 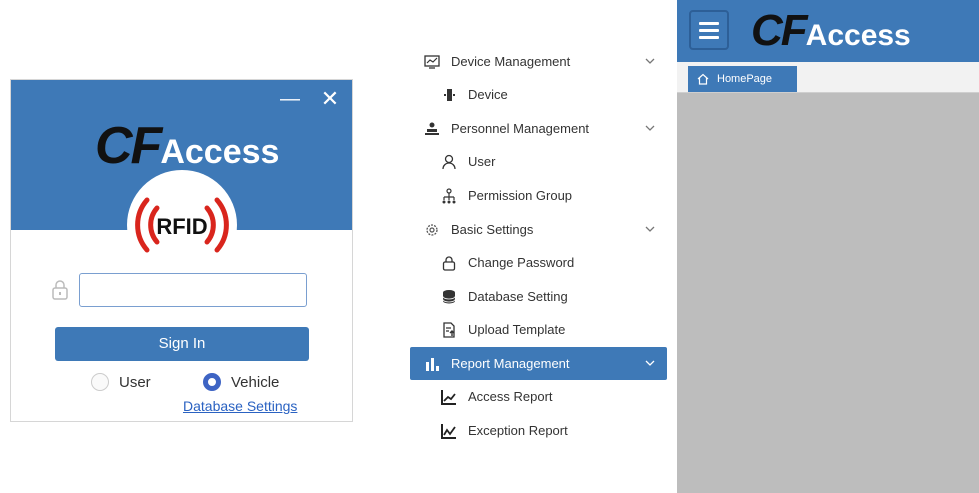 What do you see at coordinates (449, 162) in the screenshot?
I see `user-icon` at bounding box center [449, 162].